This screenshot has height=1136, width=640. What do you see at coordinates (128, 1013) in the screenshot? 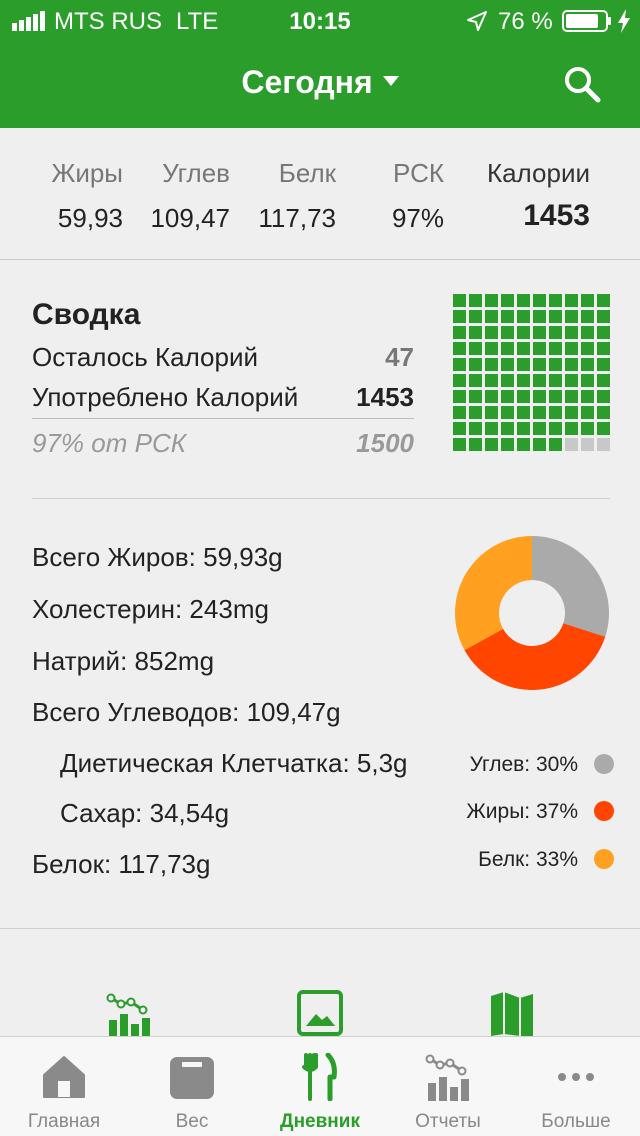
I see `reports-chart-icon` at bounding box center [128, 1013].